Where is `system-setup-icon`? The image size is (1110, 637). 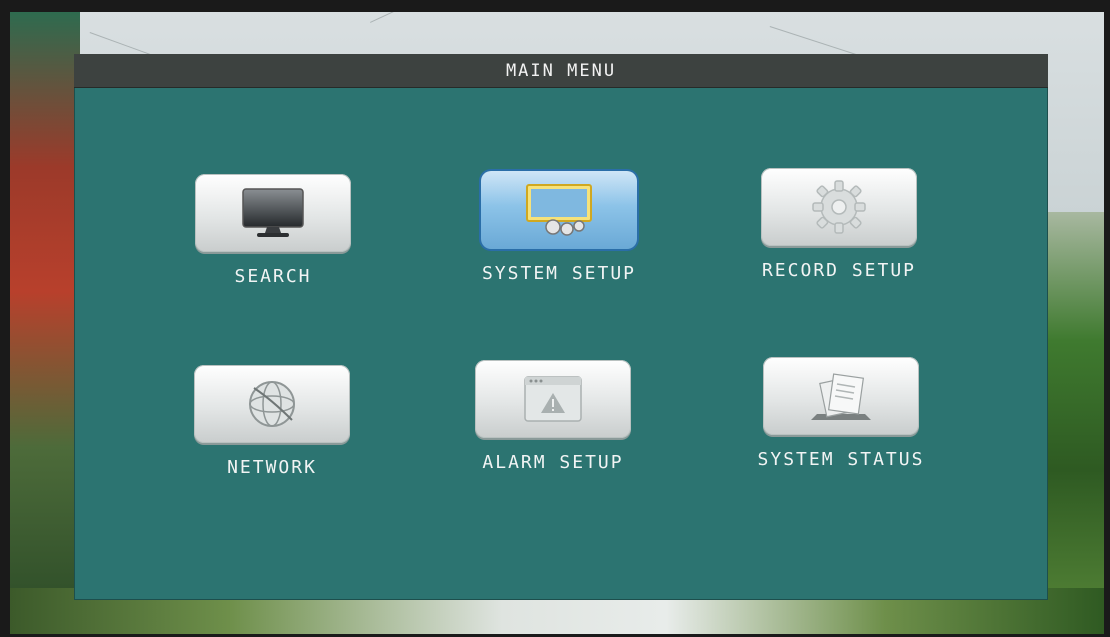 system-setup-icon is located at coordinates (559, 210).